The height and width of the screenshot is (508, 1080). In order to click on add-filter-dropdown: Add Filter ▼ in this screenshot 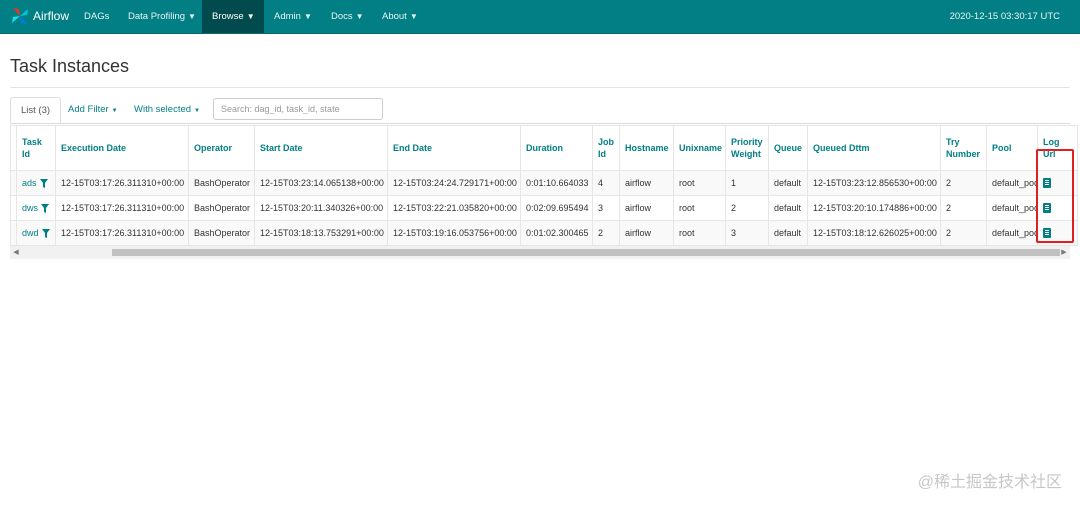, I will do `click(93, 110)`.